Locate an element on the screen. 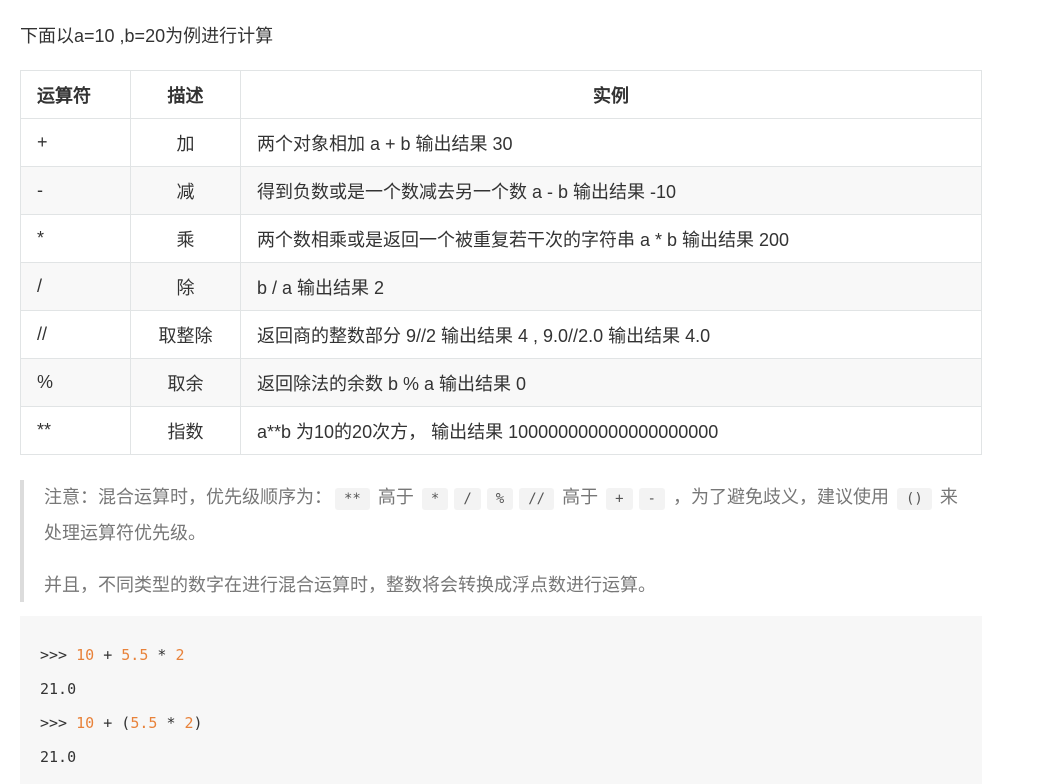 This screenshot has height=784, width=1047. inline-code-paren: () is located at coordinates (914, 499).